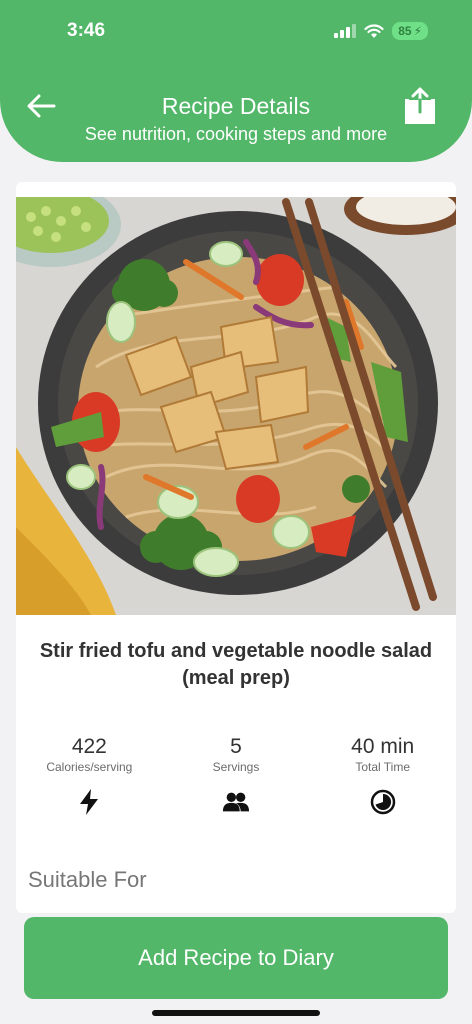  Describe the element at coordinates (236, 134) in the screenshot. I see `page-subtitle: See nutrition, cooking steps and more` at that location.